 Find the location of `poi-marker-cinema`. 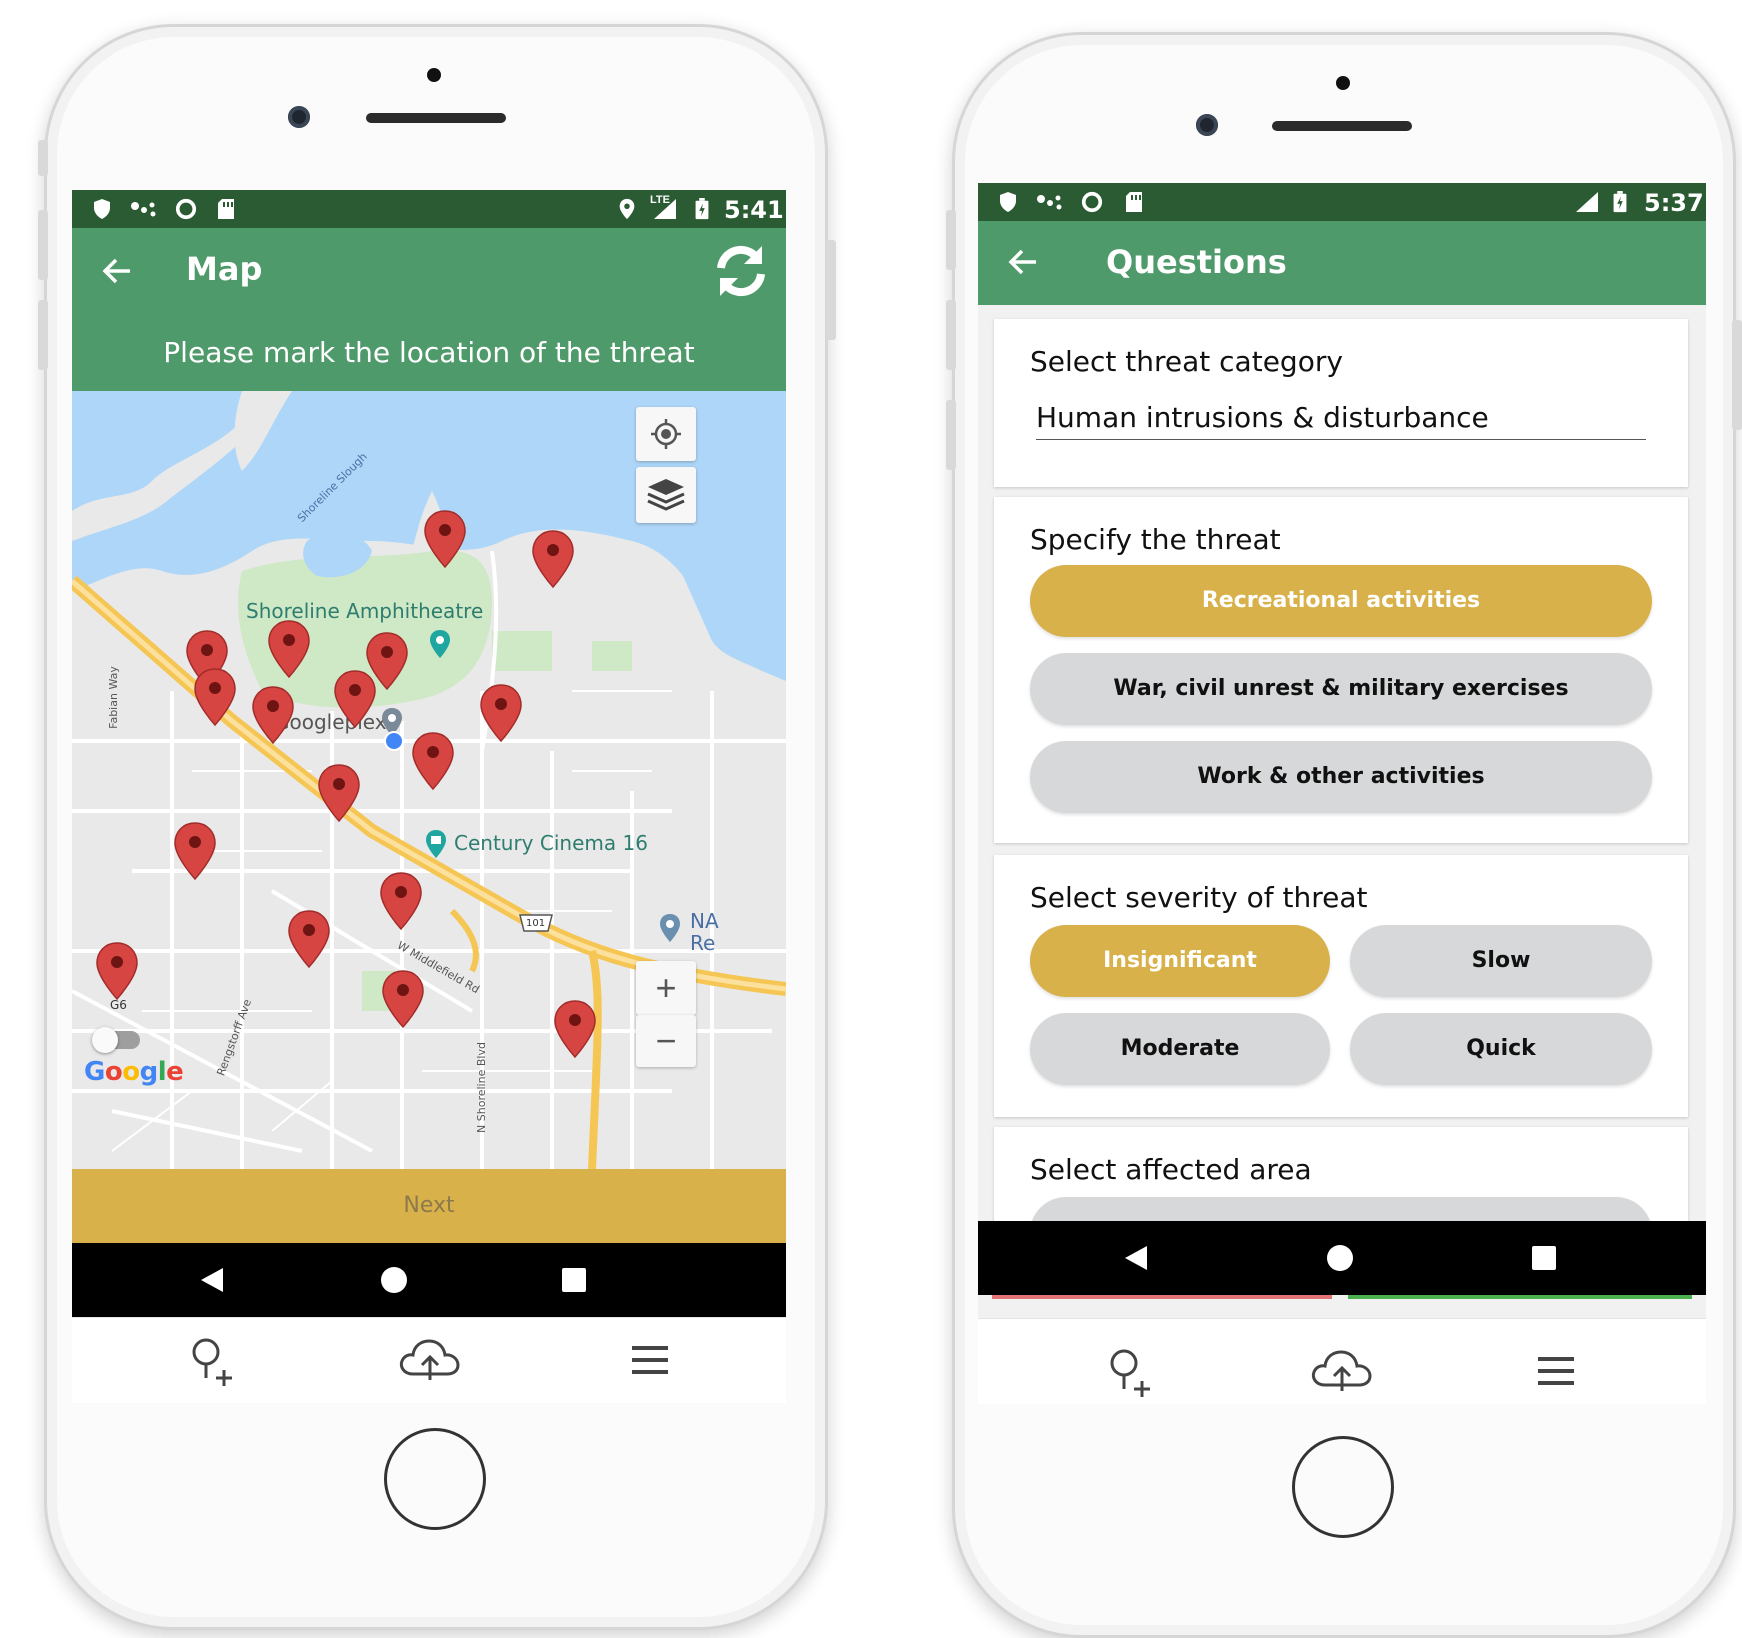

poi-marker-cinema is located at coordinates (436, 844).